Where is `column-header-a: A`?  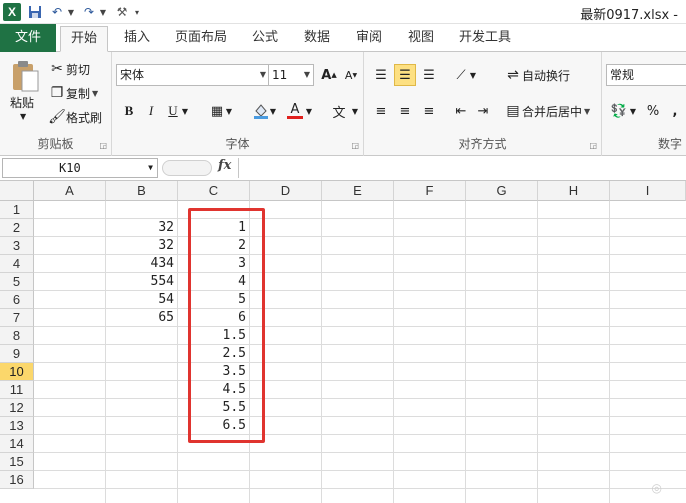 column-header-a: A is located at coordinates (70, 191).